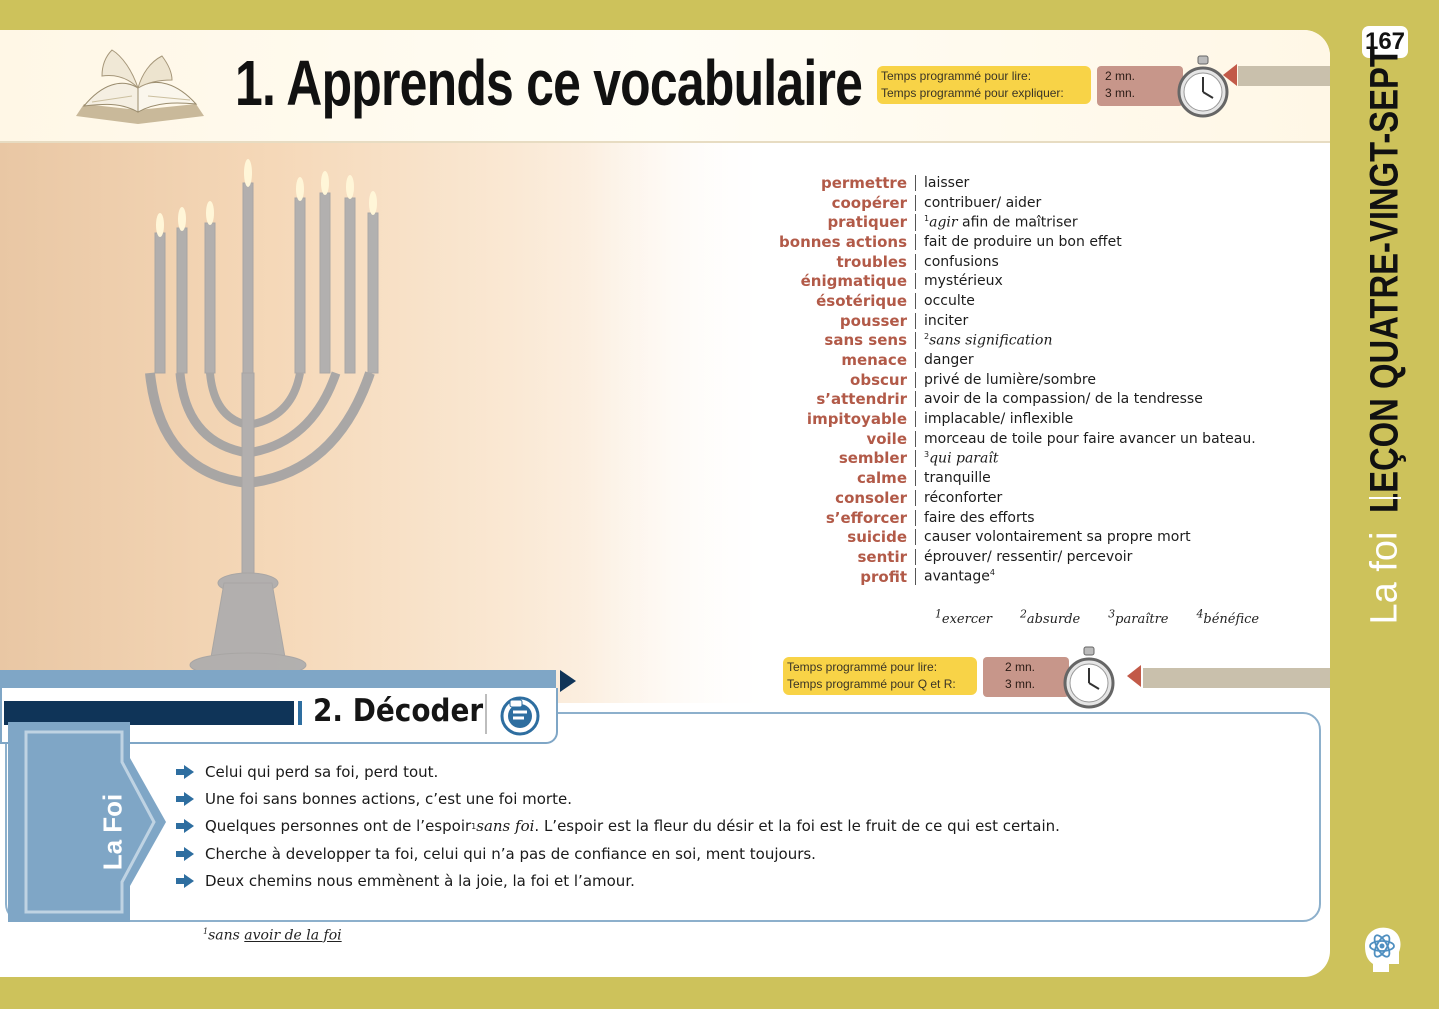 This screenshot has height=1009, width=1439. I want to click on vocab-definition: 3qui paraît, so click(956, 458).